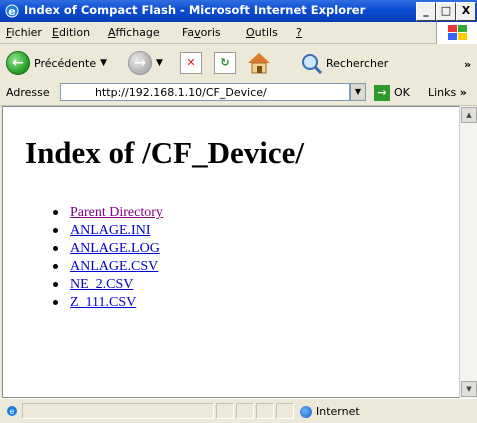 The image size is (477, 423). Describe the element at coordinates (358, 92) in the screenshot. I see `address-dropdown-icon: ▼` at that location.